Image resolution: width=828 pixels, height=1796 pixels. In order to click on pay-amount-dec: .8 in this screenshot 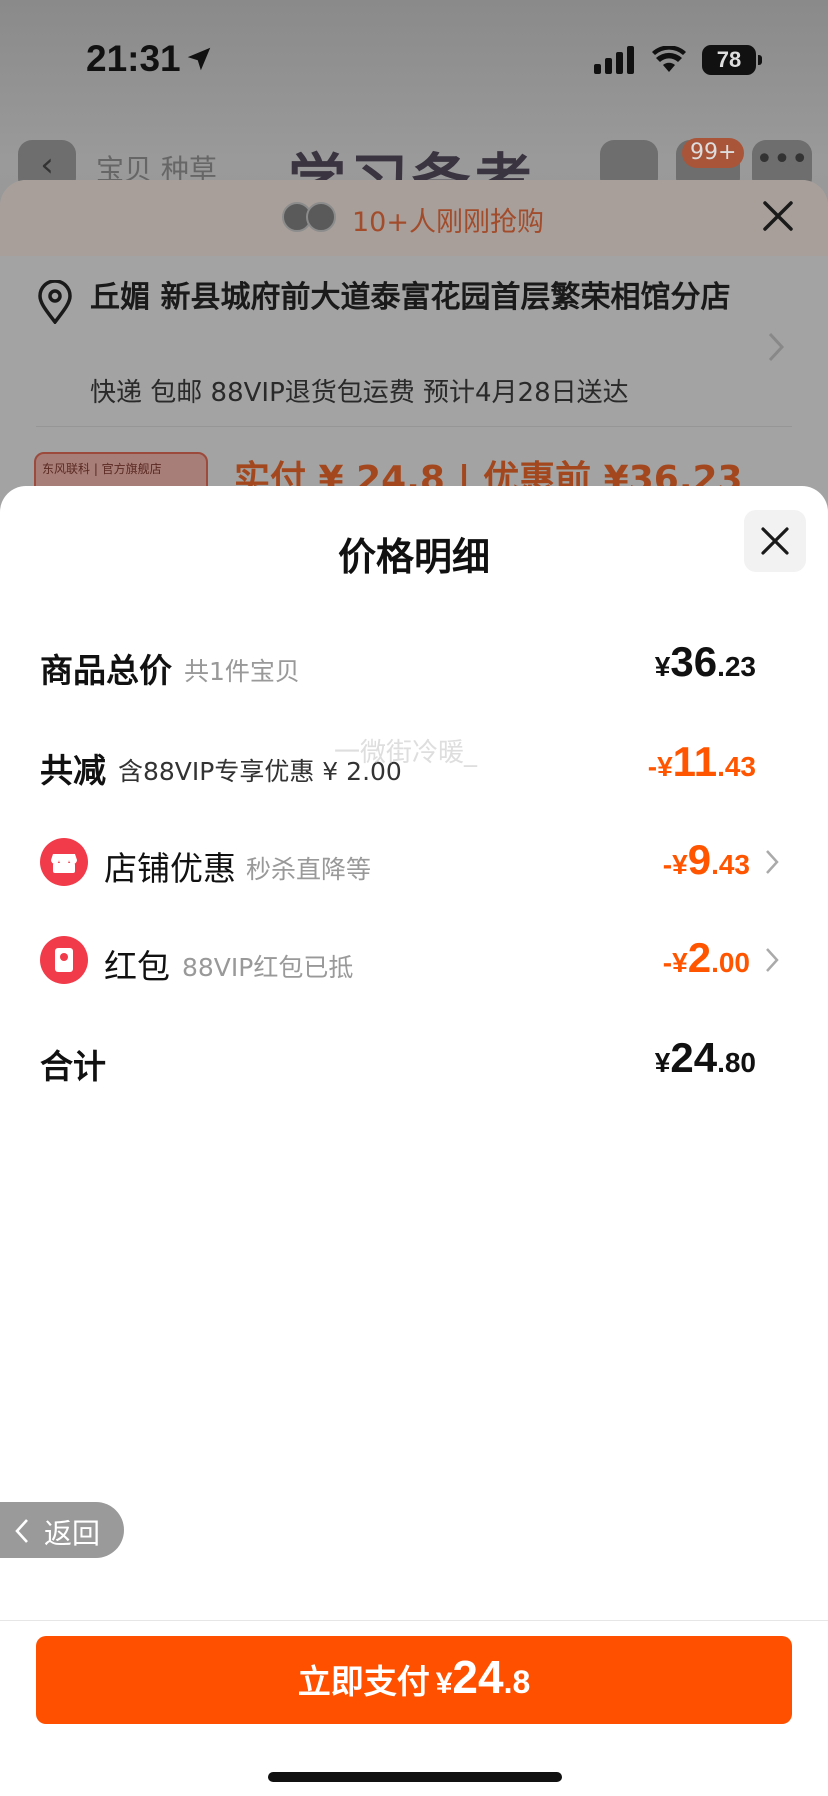, I will do `click(517, 1682)`.